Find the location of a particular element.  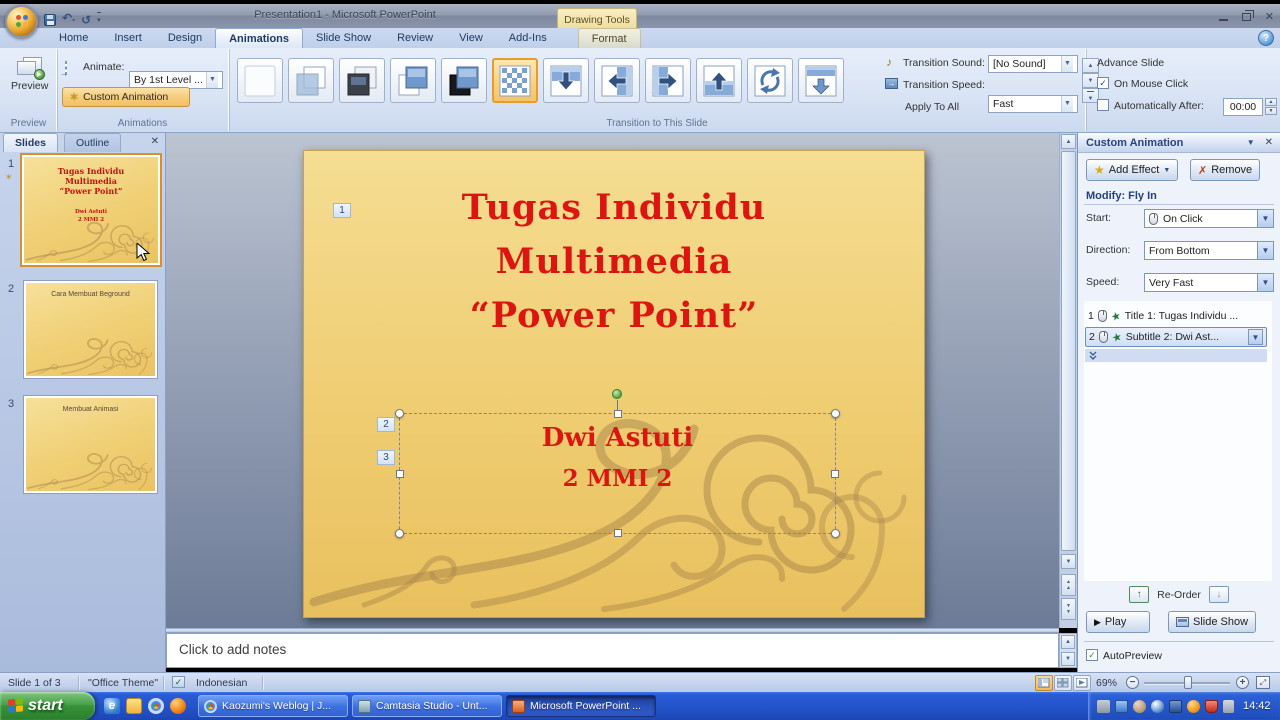

tab-home: Home is located at coordinates (73, 38).